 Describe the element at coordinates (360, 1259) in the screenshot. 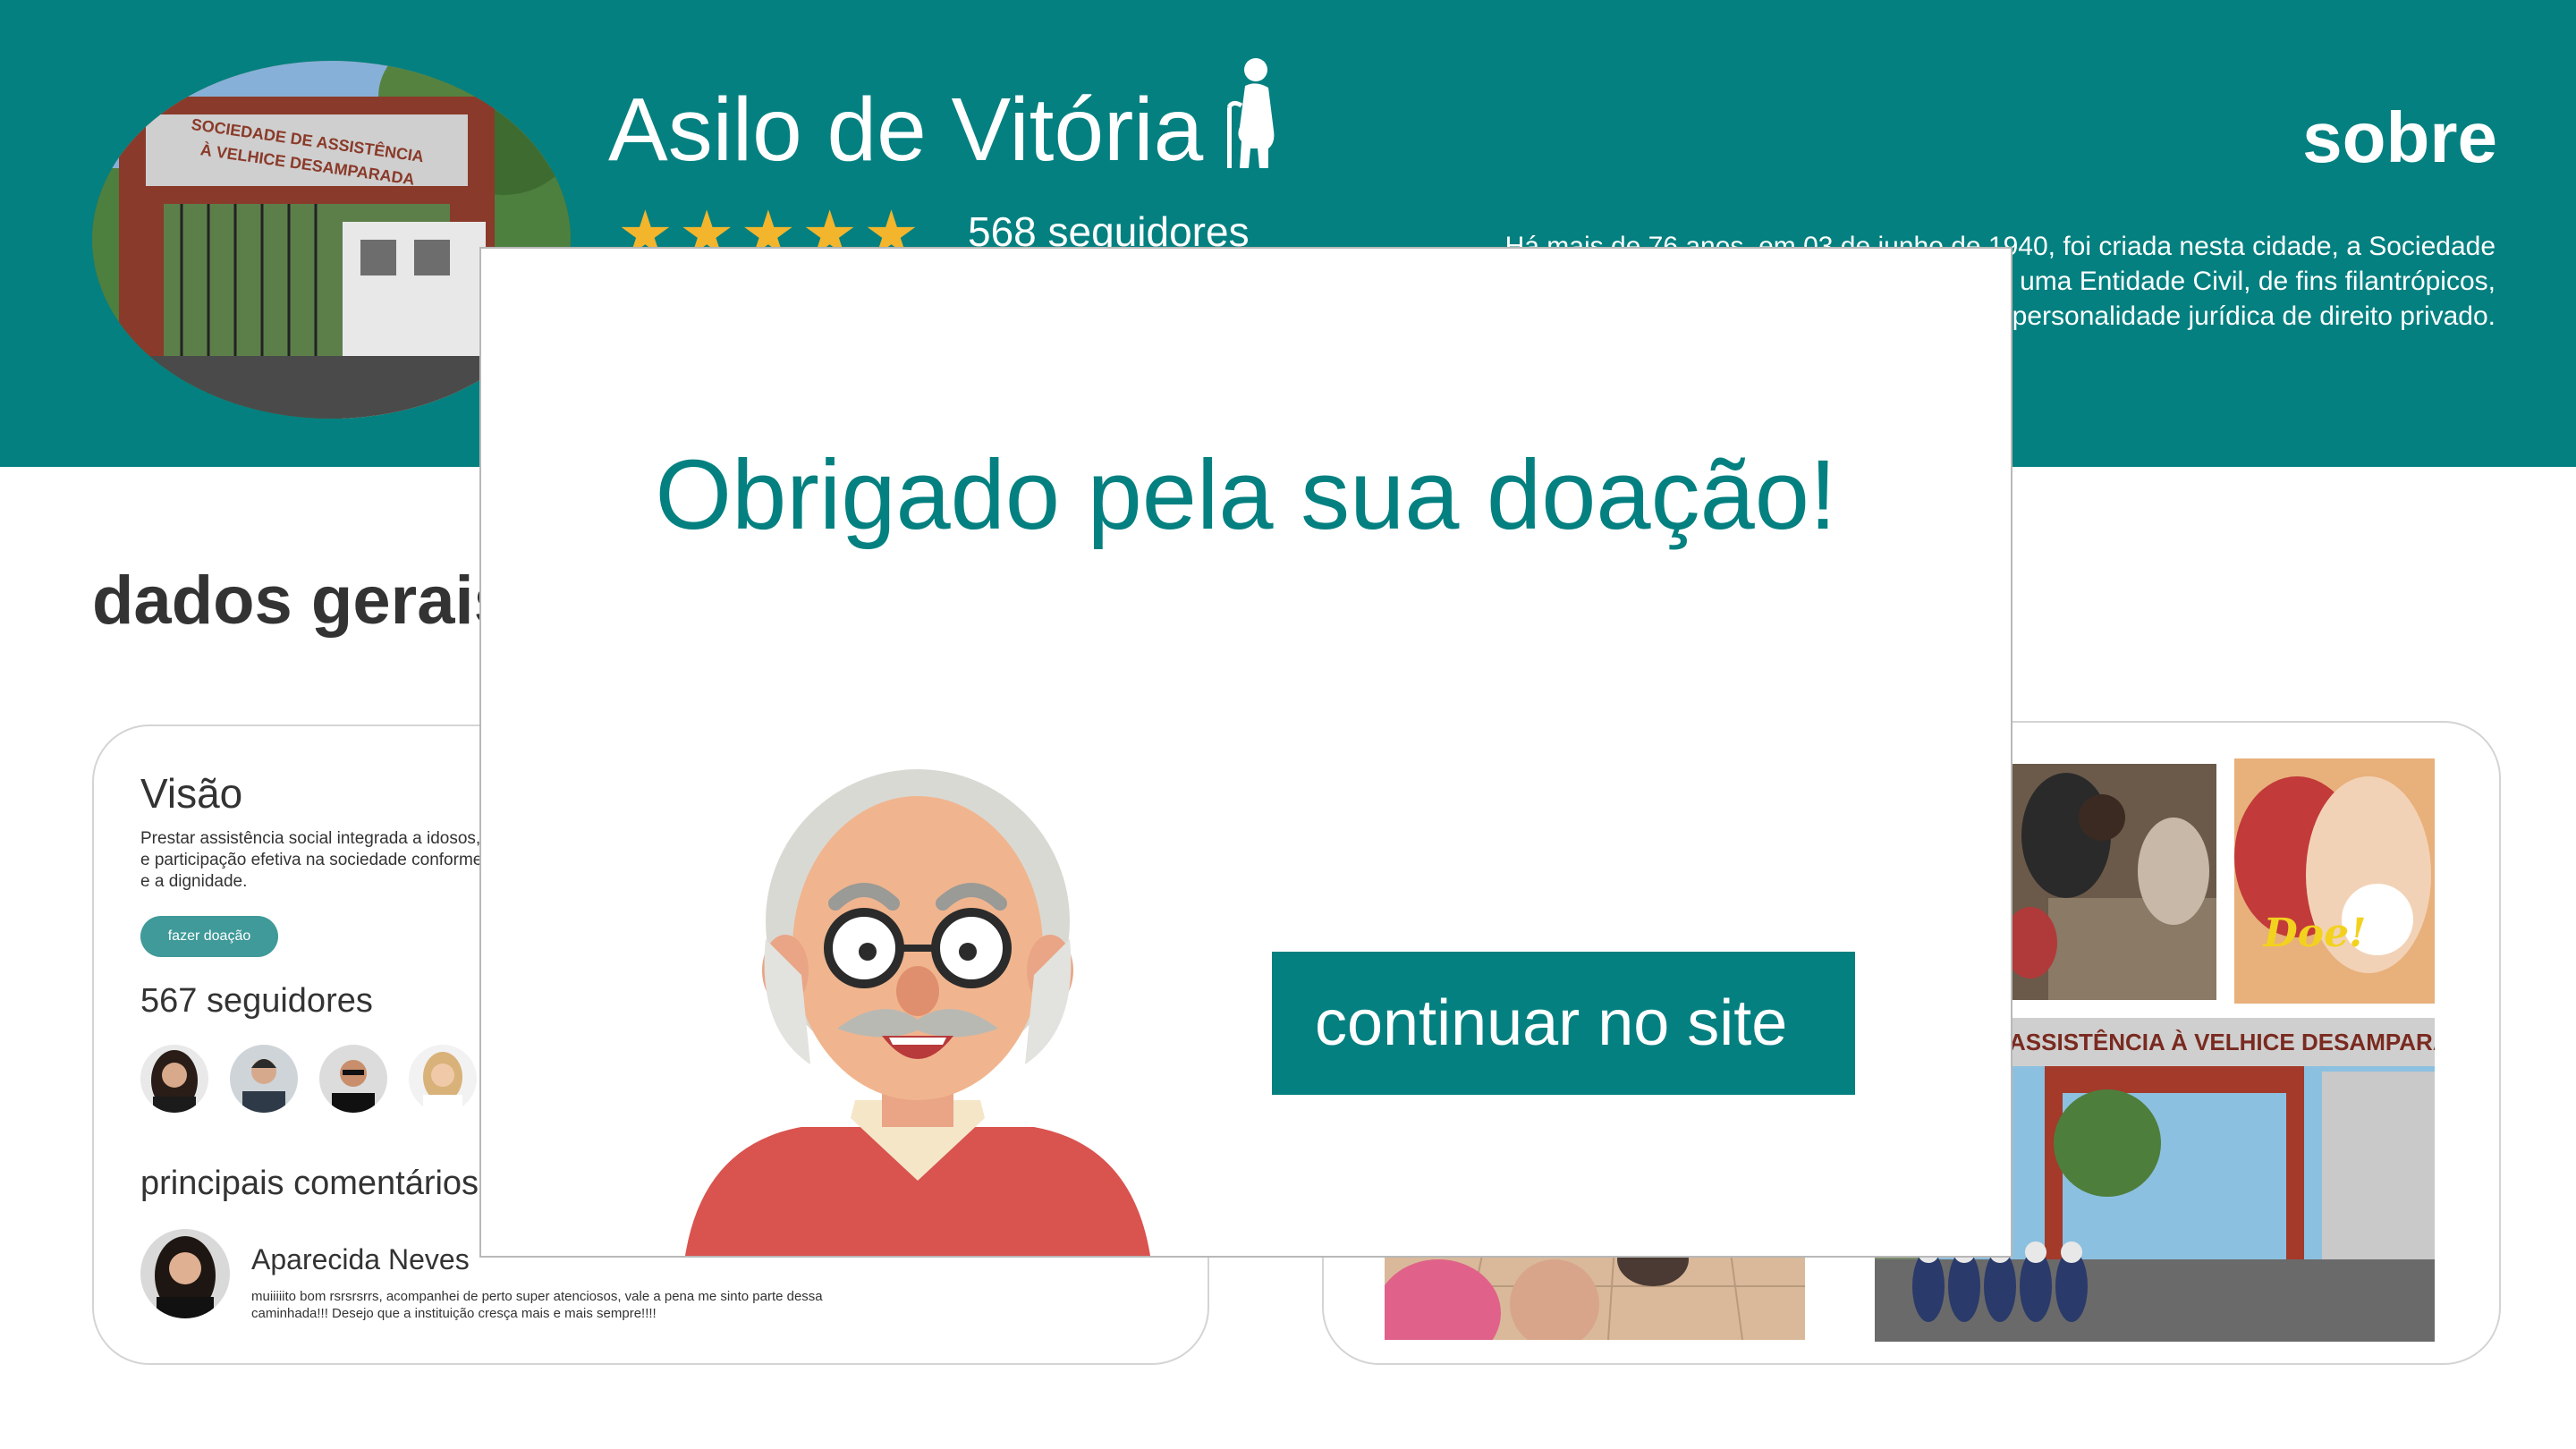

I see `comment-author-name: Aparecida Neves` at that location.